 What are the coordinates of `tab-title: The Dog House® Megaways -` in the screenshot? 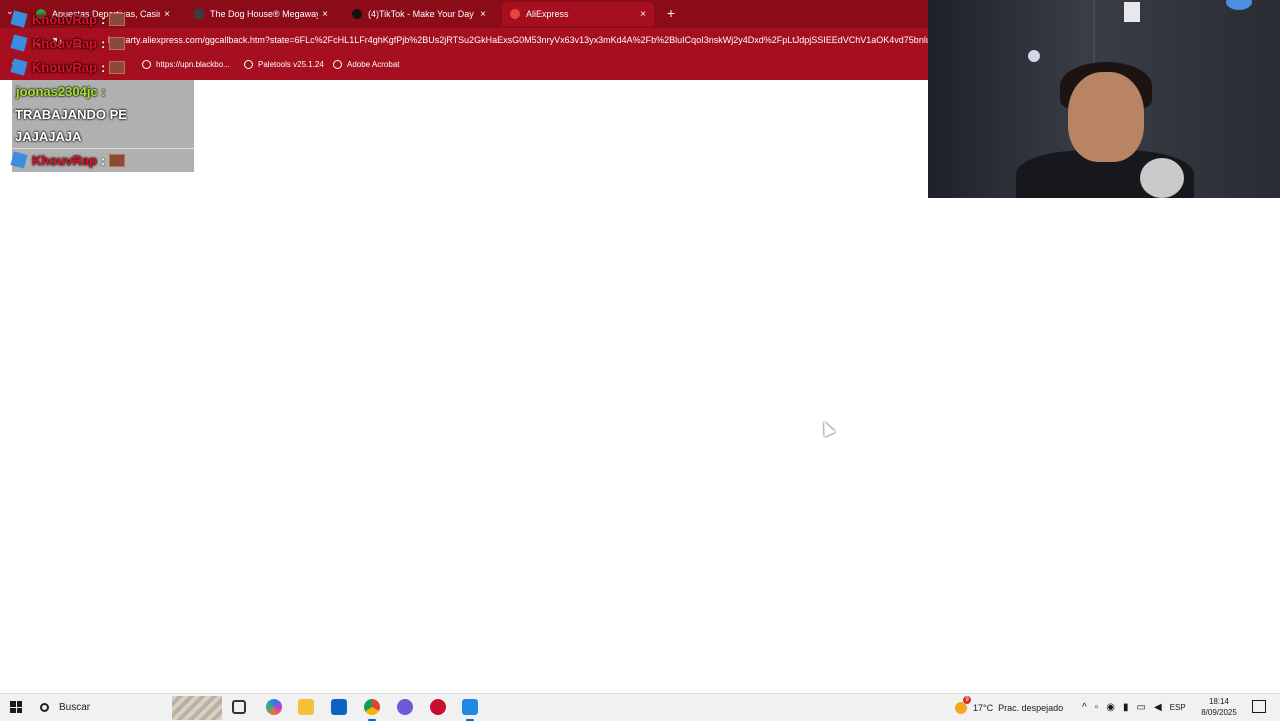 It's located at (264, 14).